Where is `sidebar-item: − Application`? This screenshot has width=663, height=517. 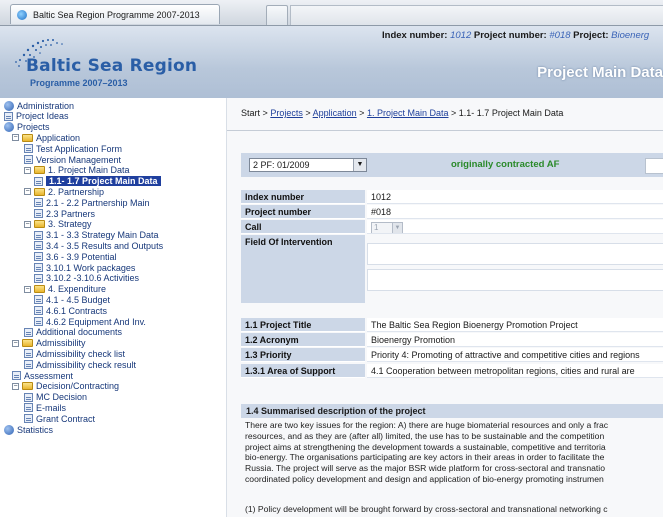
sidebar-item: − Application is located at coordinates (46, 137).